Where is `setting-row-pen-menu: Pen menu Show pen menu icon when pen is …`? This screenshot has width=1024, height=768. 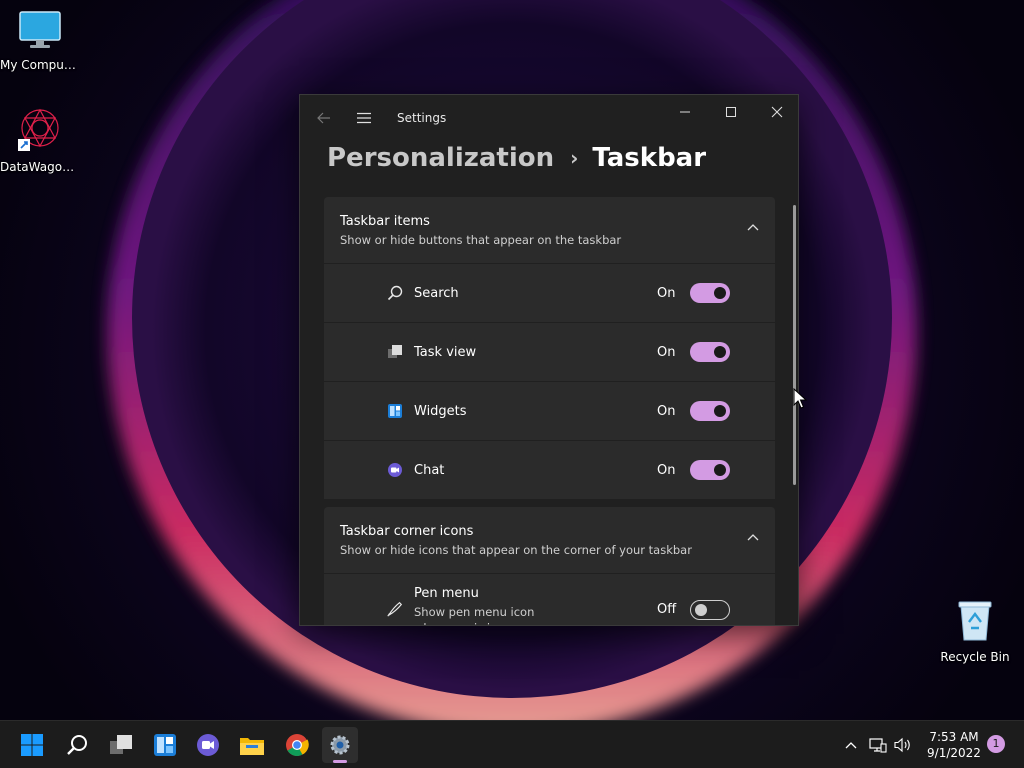 setting-row-pen-menu: Pen menu Show pen menu icon when pen is … is located at coordinates (549, 599).